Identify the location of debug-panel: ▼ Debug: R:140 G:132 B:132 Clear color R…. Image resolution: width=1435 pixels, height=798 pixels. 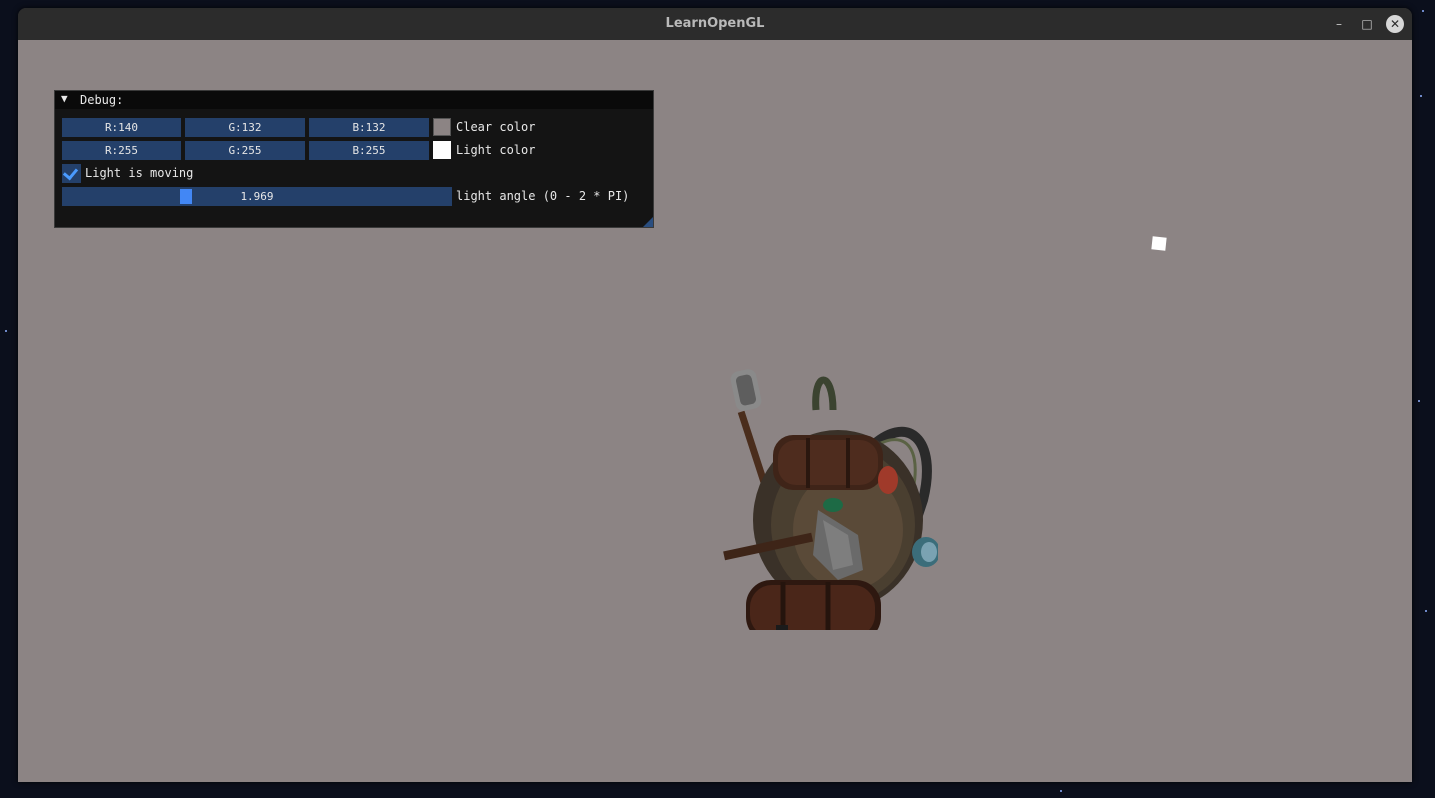
(354, 159).